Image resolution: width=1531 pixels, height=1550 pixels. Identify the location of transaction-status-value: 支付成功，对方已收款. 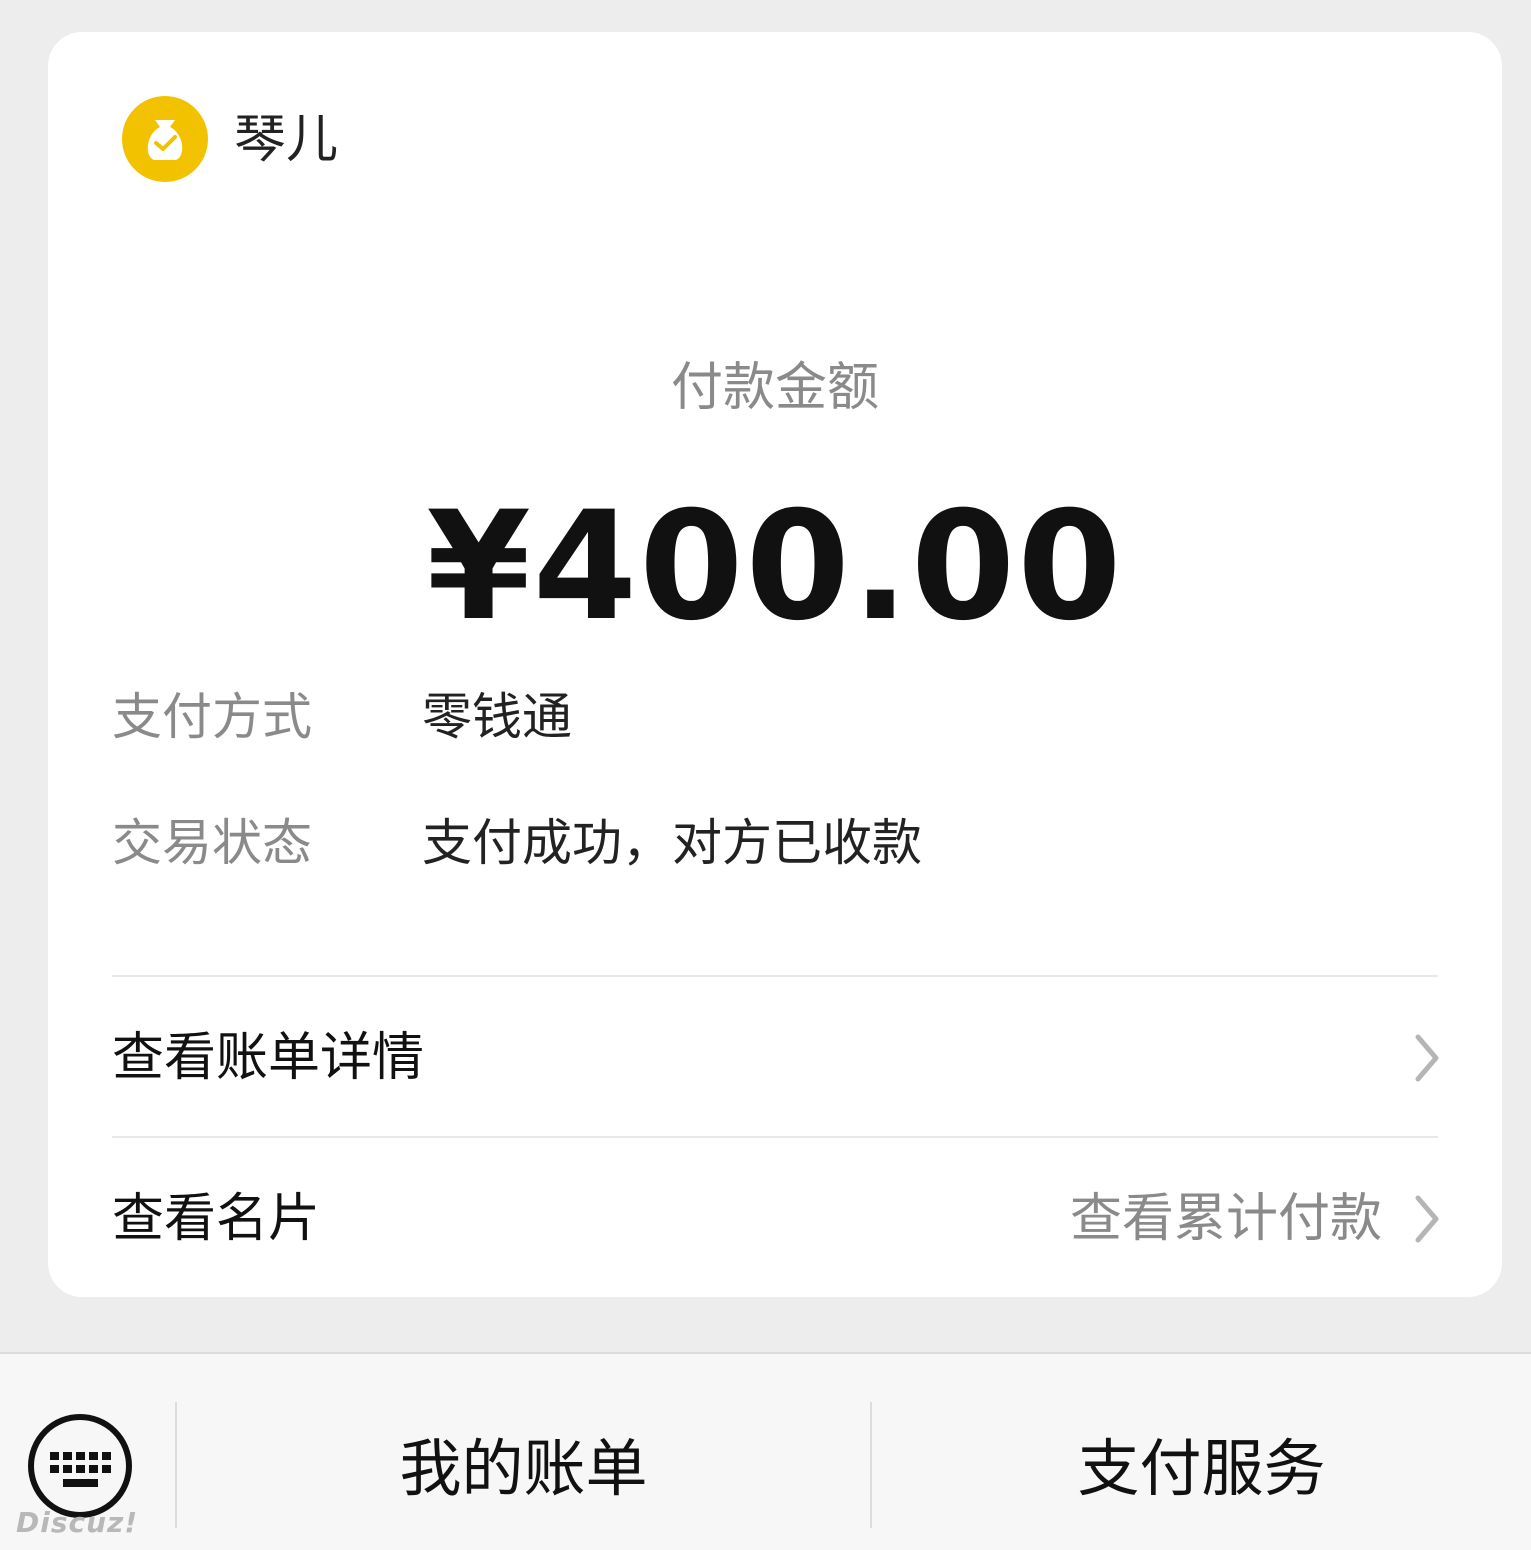
(672, 843).